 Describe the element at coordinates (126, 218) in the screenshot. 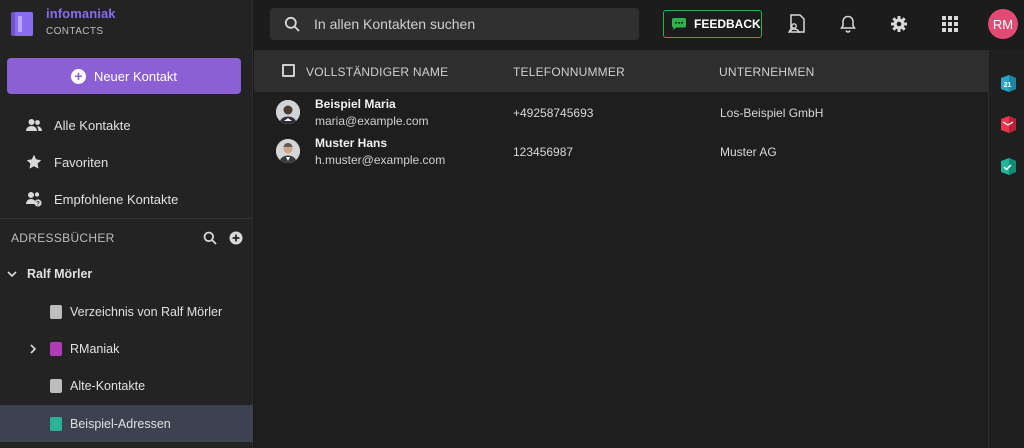

I see `sidebar-divider` at that location.